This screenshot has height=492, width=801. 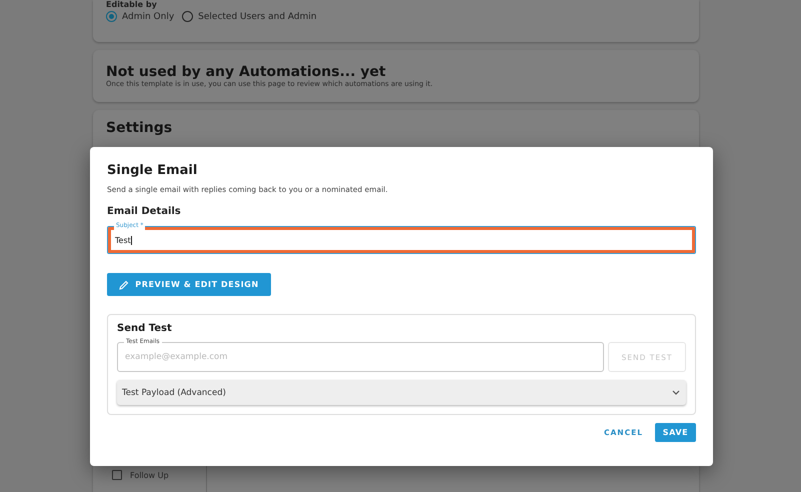 I want to click on test-payload-dropdown: Test Payload (Advanced), so click(x=401, y=392).